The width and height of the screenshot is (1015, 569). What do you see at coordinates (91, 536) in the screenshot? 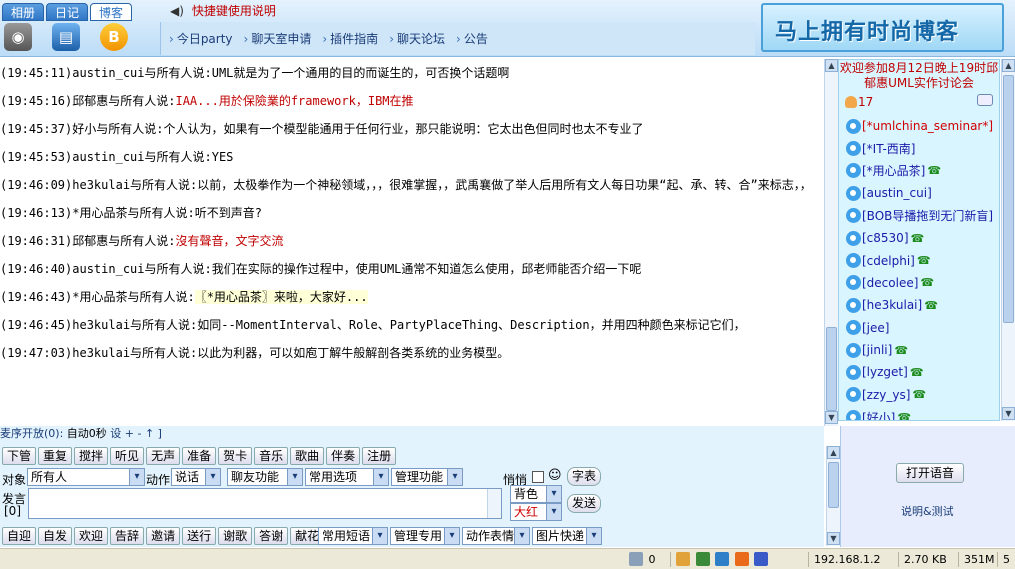
I see `action-button: 欢迎` at bounding box center [91, 536].